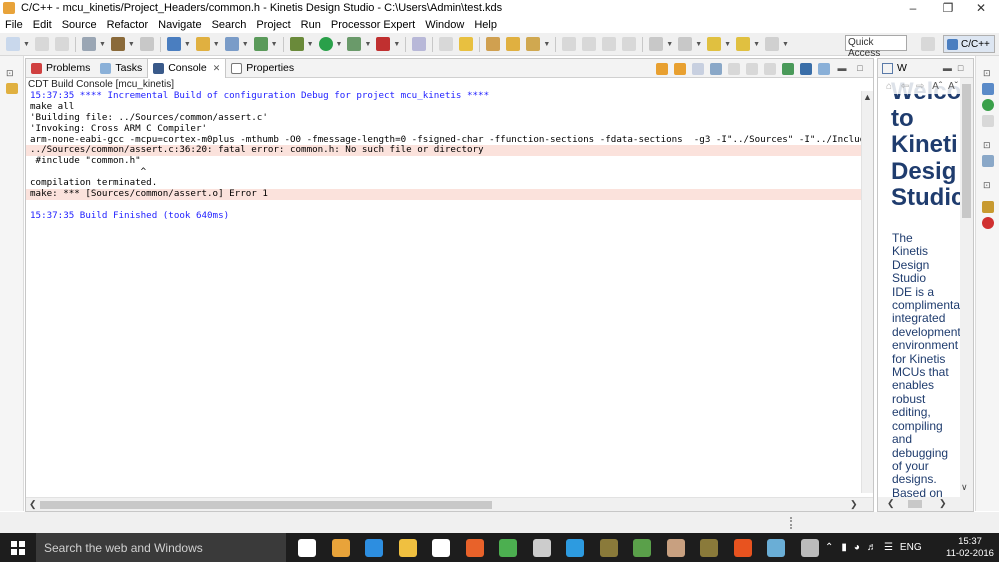 The width and height of the screenshot is (999, 562). Describe the element at coordinates (485, 25) in the screenshot. I see `menu-help: Help` at that location.